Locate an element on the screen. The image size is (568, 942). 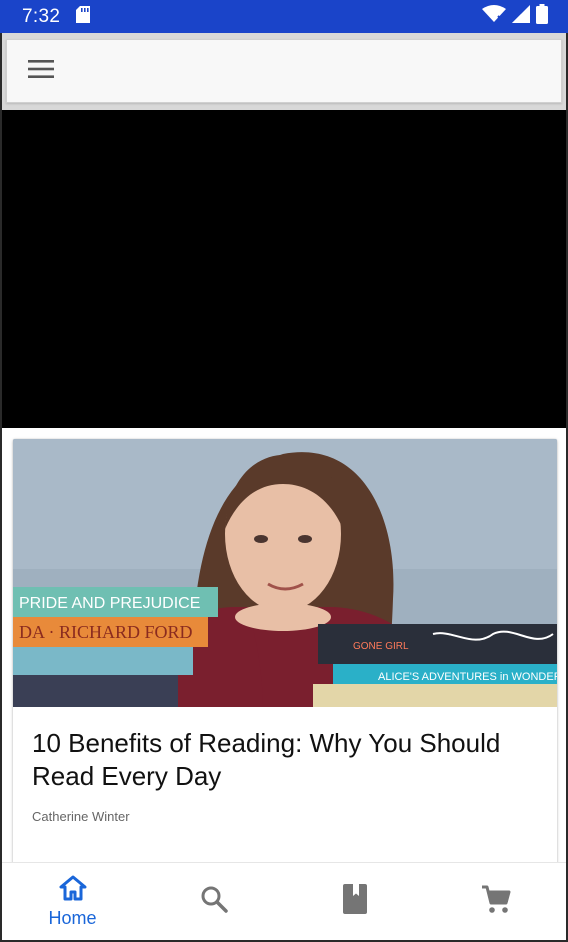
toolbar is located at coordinates (284, 71).